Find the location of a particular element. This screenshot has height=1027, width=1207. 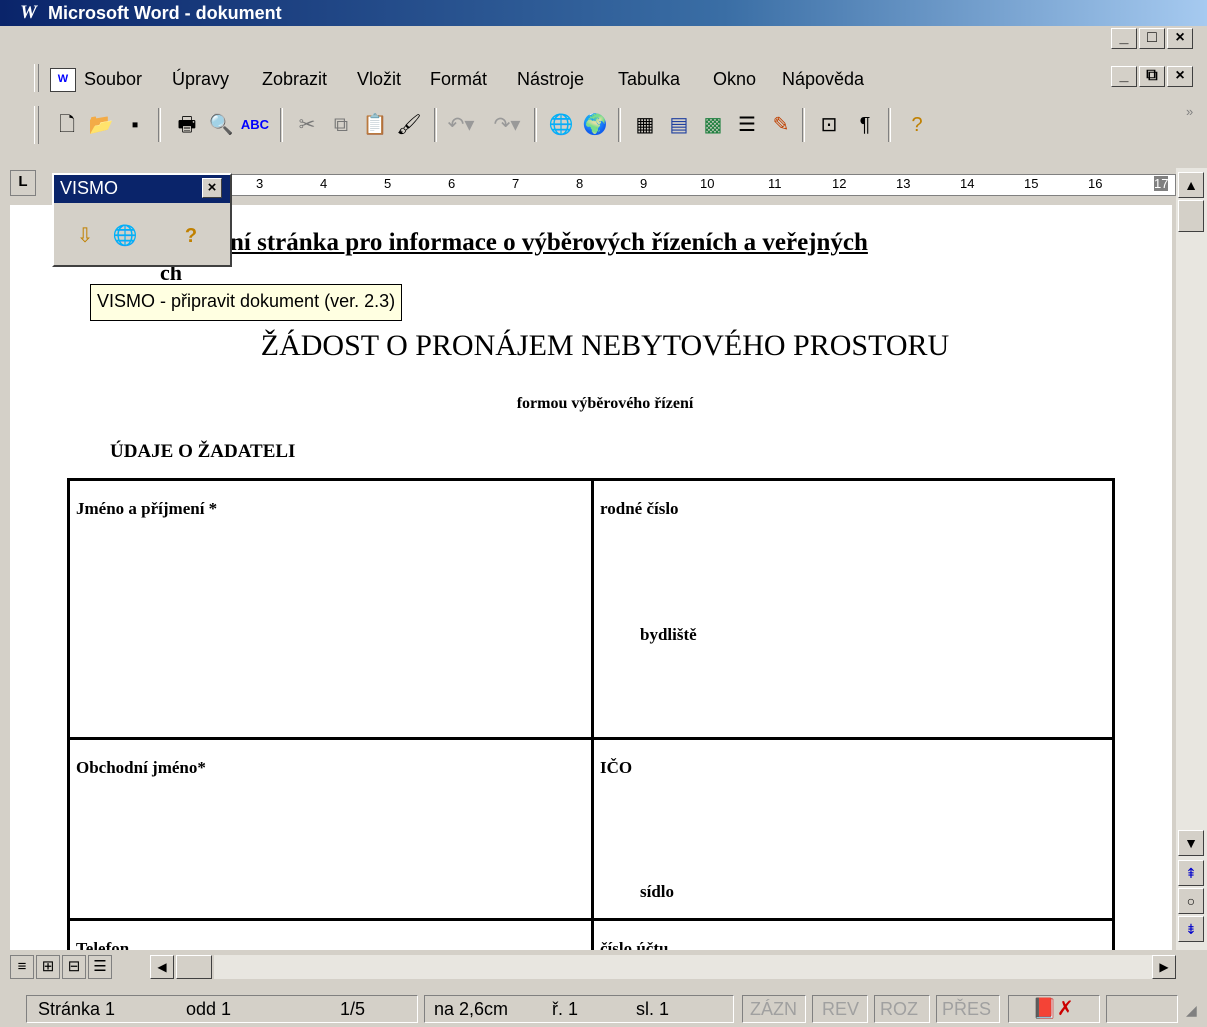

vismo-title: VISMO is located at coordinates (89, 188).